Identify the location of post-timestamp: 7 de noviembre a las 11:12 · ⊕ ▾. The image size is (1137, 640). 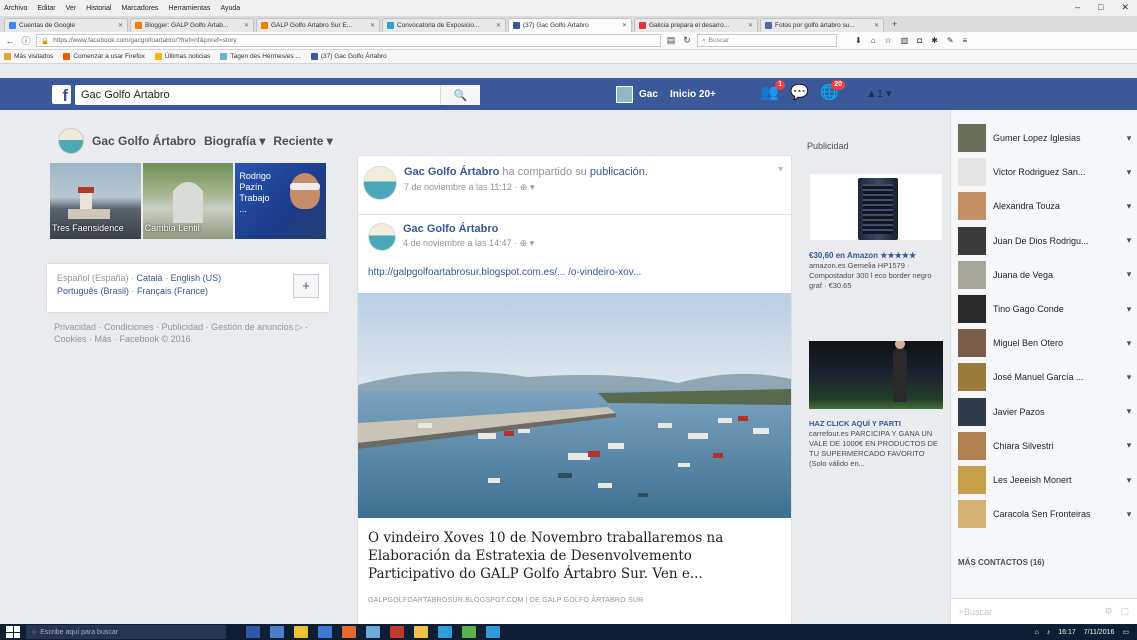
(526, 187).